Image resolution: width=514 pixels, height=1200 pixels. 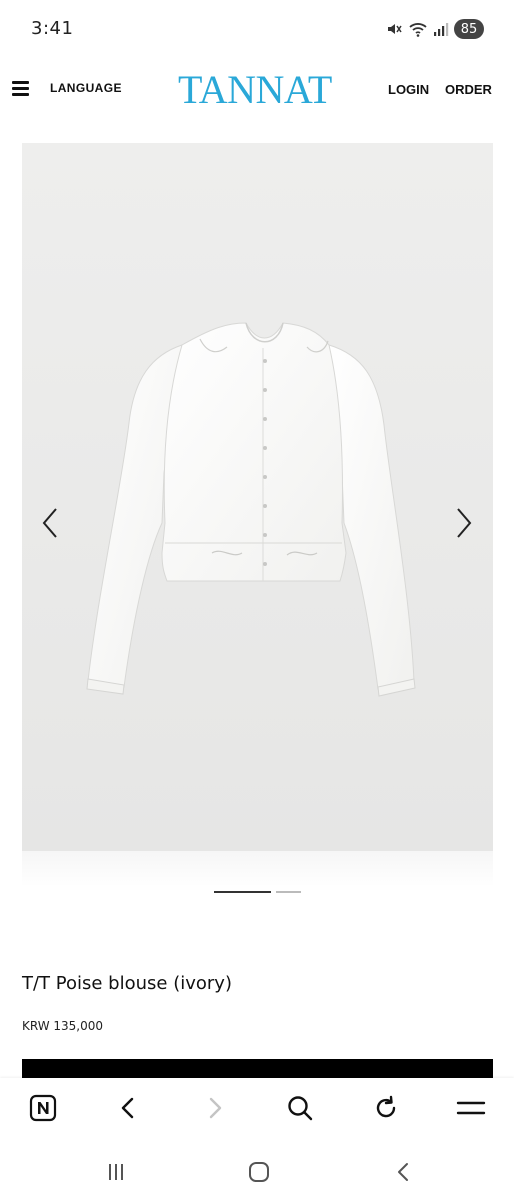 I want to click on recent-apps-icon, so click(x=116, y=1172).